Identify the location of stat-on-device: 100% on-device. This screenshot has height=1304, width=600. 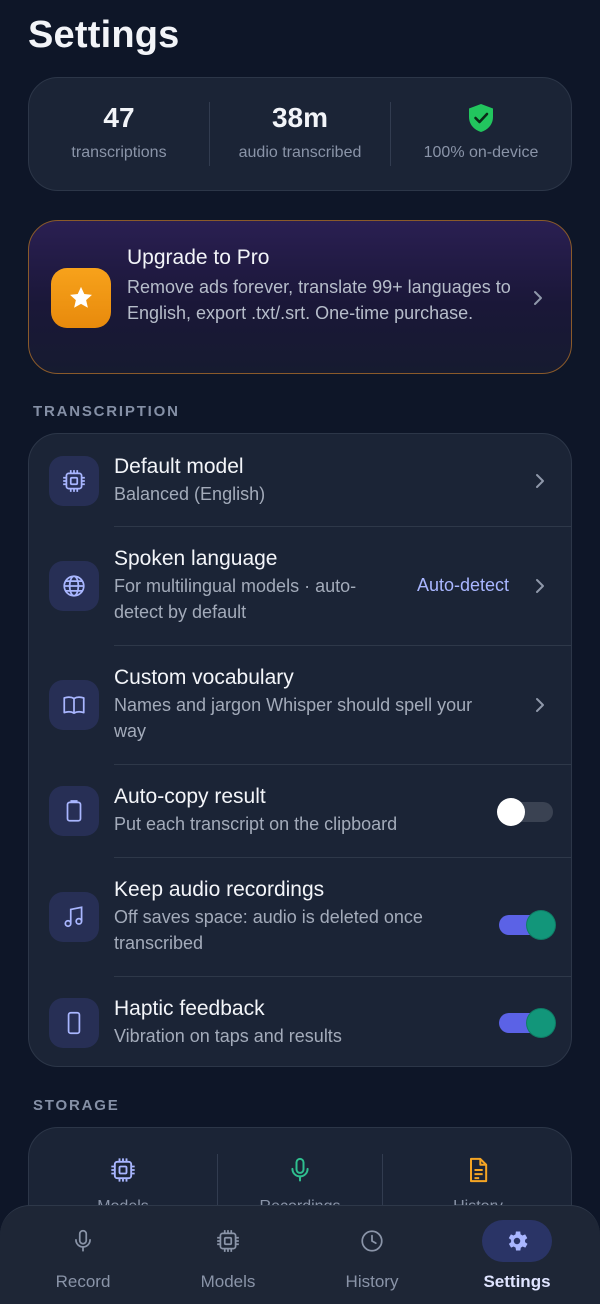
(481, 134).